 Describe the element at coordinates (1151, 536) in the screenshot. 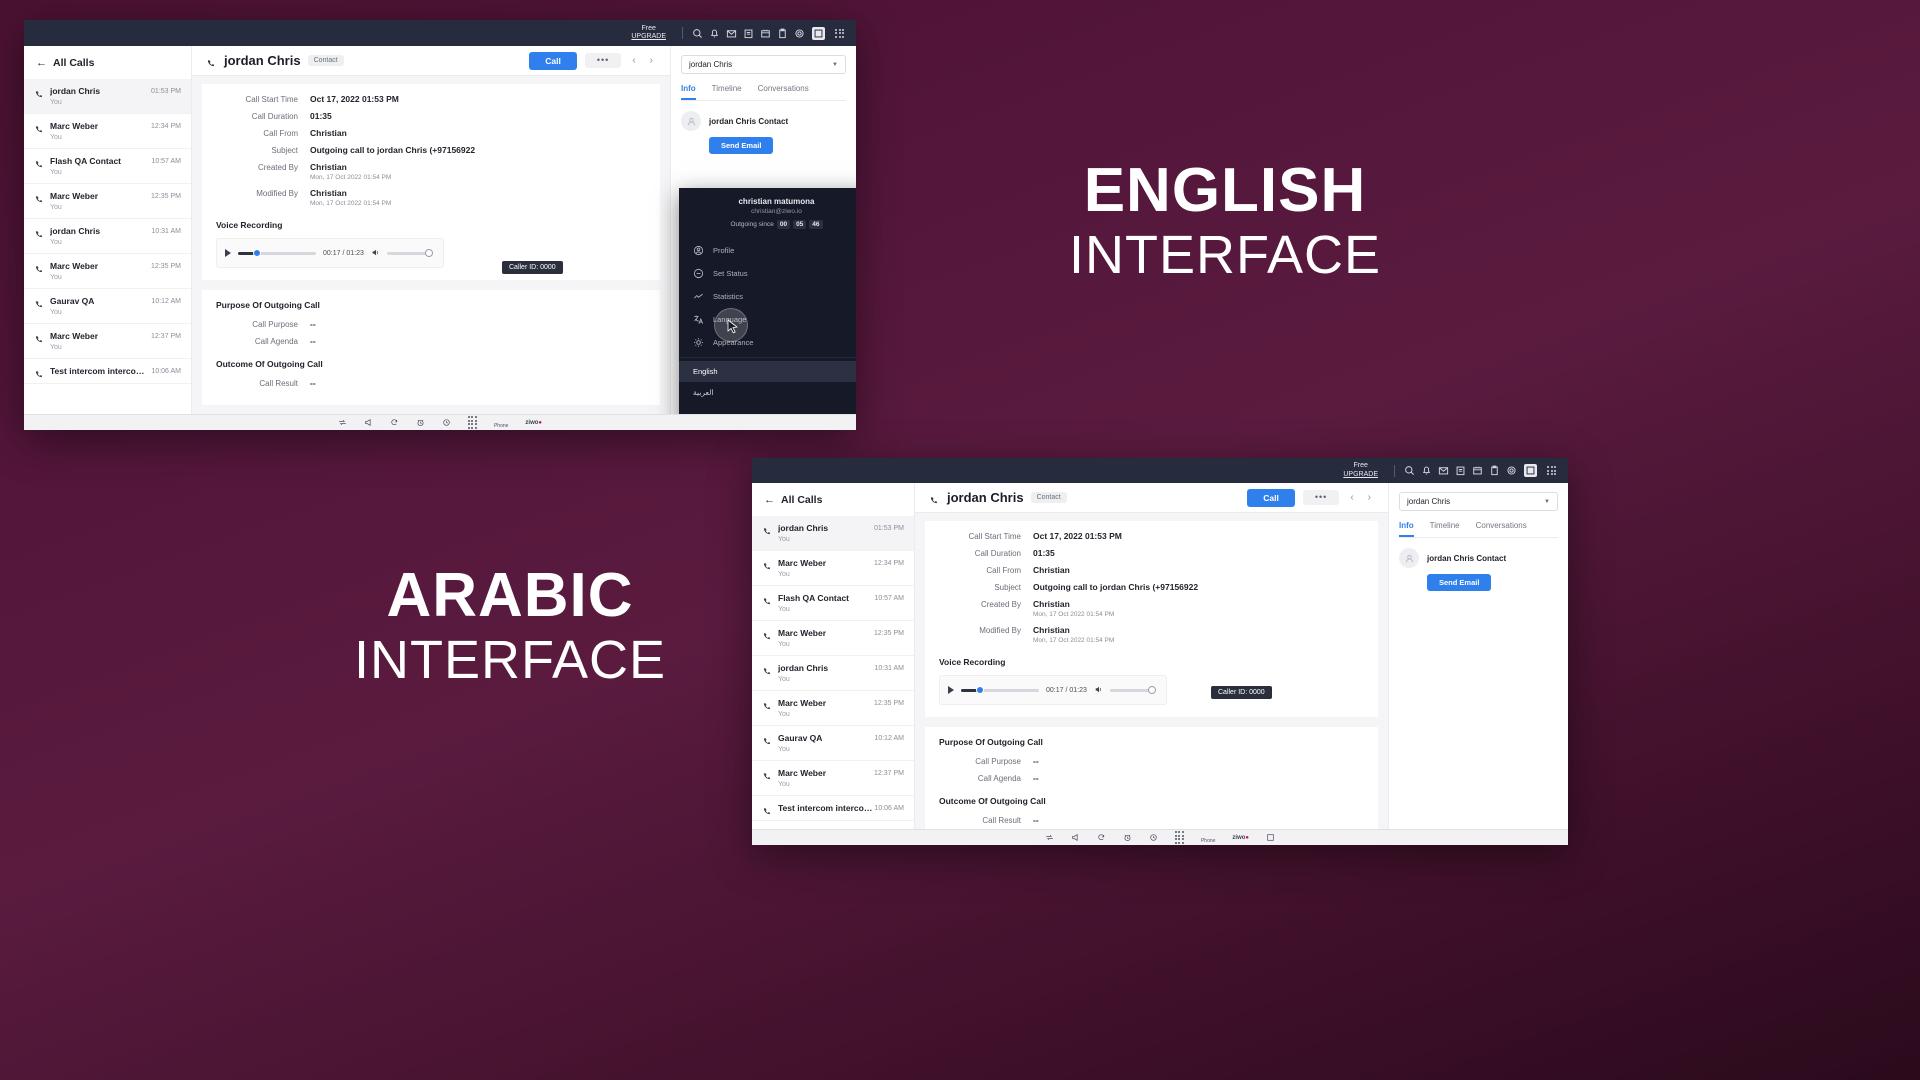

I see `detail-field-row: Call Start Time Oct 17, 2022 01:53 PM` at that location.